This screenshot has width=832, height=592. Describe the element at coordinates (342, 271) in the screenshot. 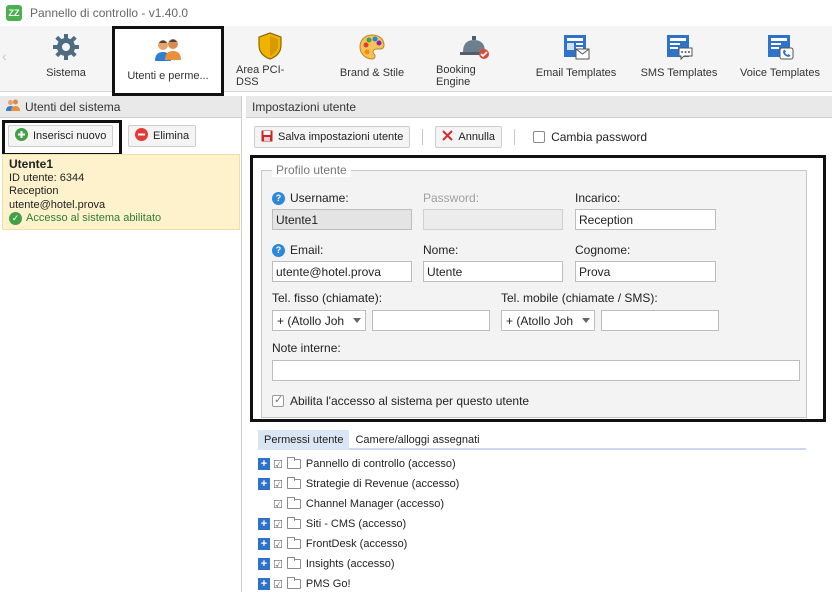

I see `email-input` at that location.